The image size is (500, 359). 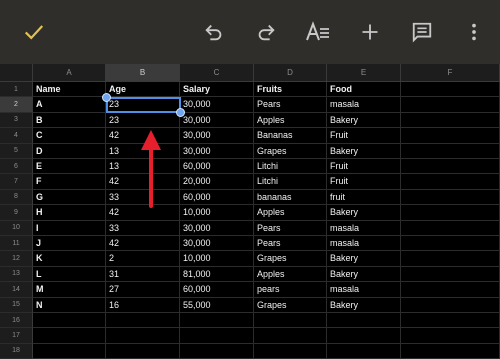 What do you see at coordinates (69, 136) in the screenshot?
I see `cell-a4: C` at bounding box center [69, 136].